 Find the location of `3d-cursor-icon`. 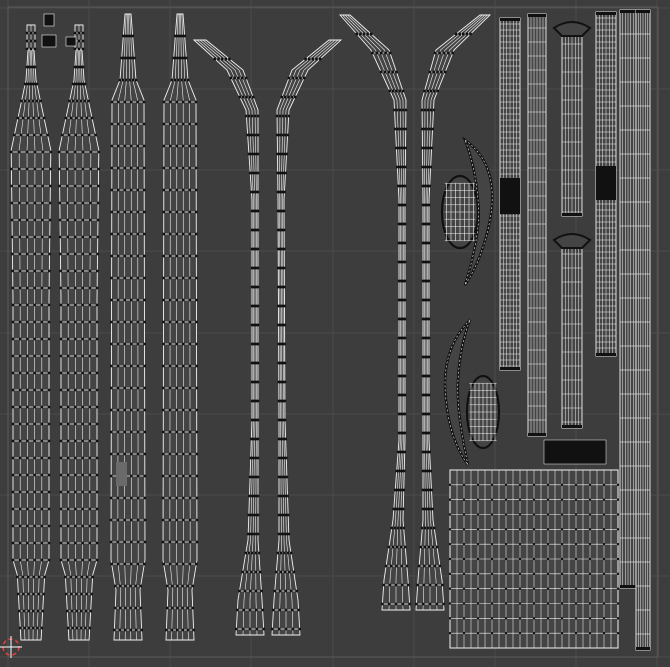

3d-cursor-icon is located at coordinates (11, 647).